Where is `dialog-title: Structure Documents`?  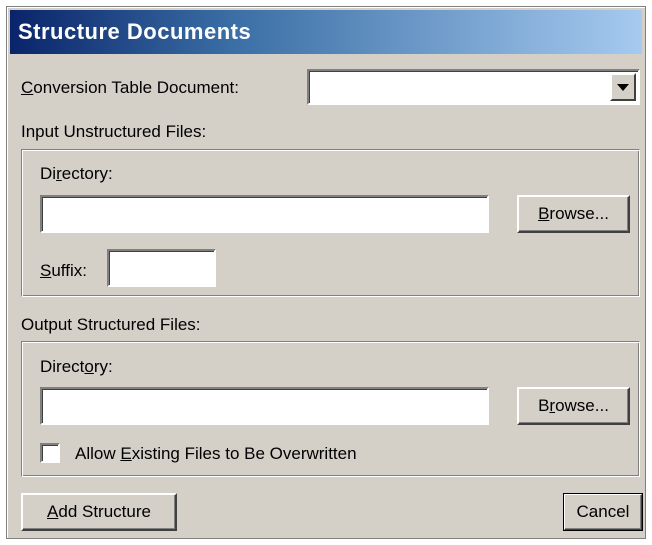 dialog-title: Structure Documents is located at coordinates (326, 32).